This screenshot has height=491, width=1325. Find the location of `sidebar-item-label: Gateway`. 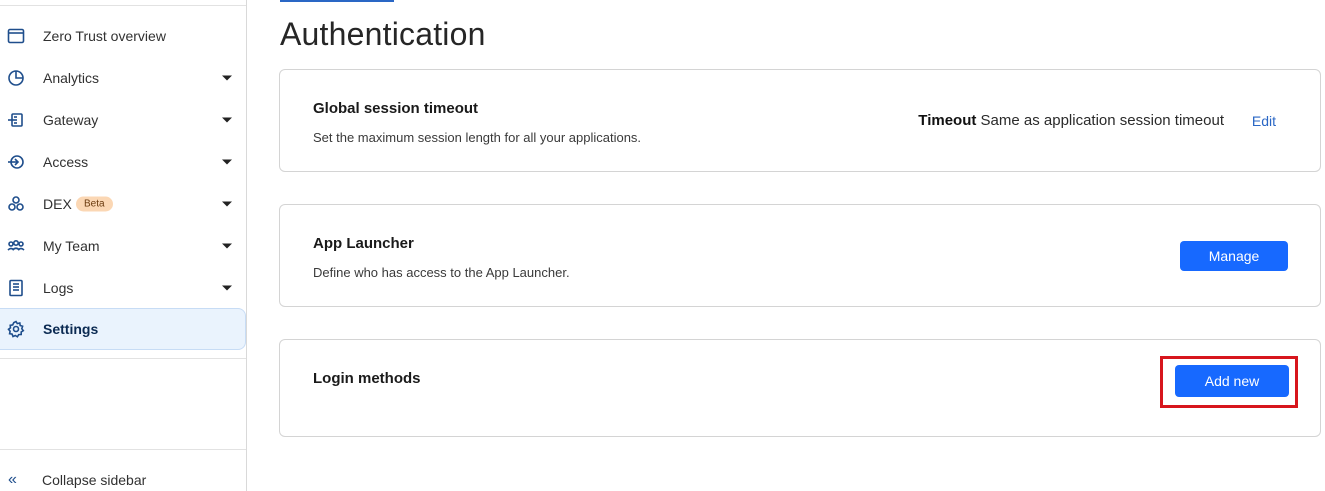

sidebar-item-label: Gateway is located at coordinates (71, 120).